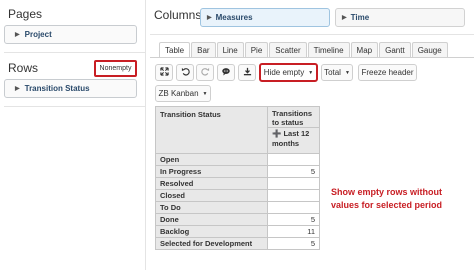 The width and height of the screenshot is (474, 270). I want to click on table-row: To Do, so click(237, 207).